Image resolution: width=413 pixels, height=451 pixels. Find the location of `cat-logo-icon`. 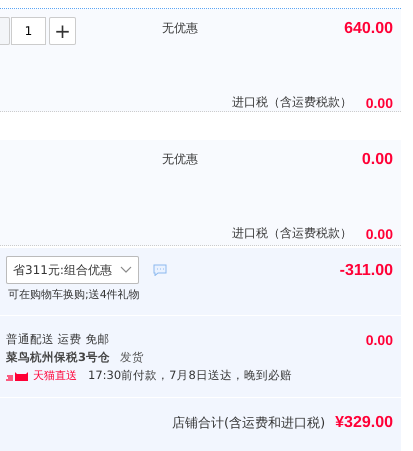

cat-logo-icon is located at coordinates (18, 375).